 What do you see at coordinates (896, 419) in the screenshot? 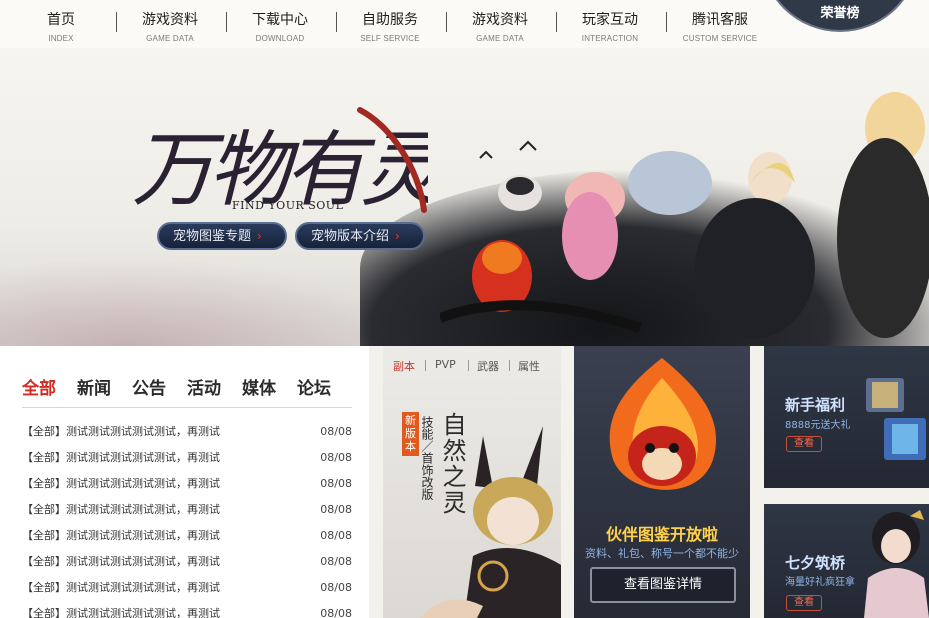
I see `gift-items-illustration` at bounding box center [896, 419].